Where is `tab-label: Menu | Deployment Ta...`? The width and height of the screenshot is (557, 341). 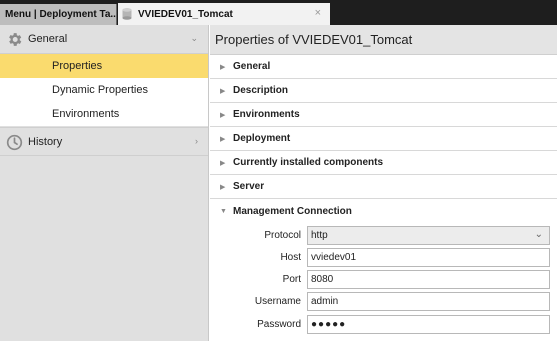 tab-label: Menu | Deployment Ta... is located at coordinates (61, 14).